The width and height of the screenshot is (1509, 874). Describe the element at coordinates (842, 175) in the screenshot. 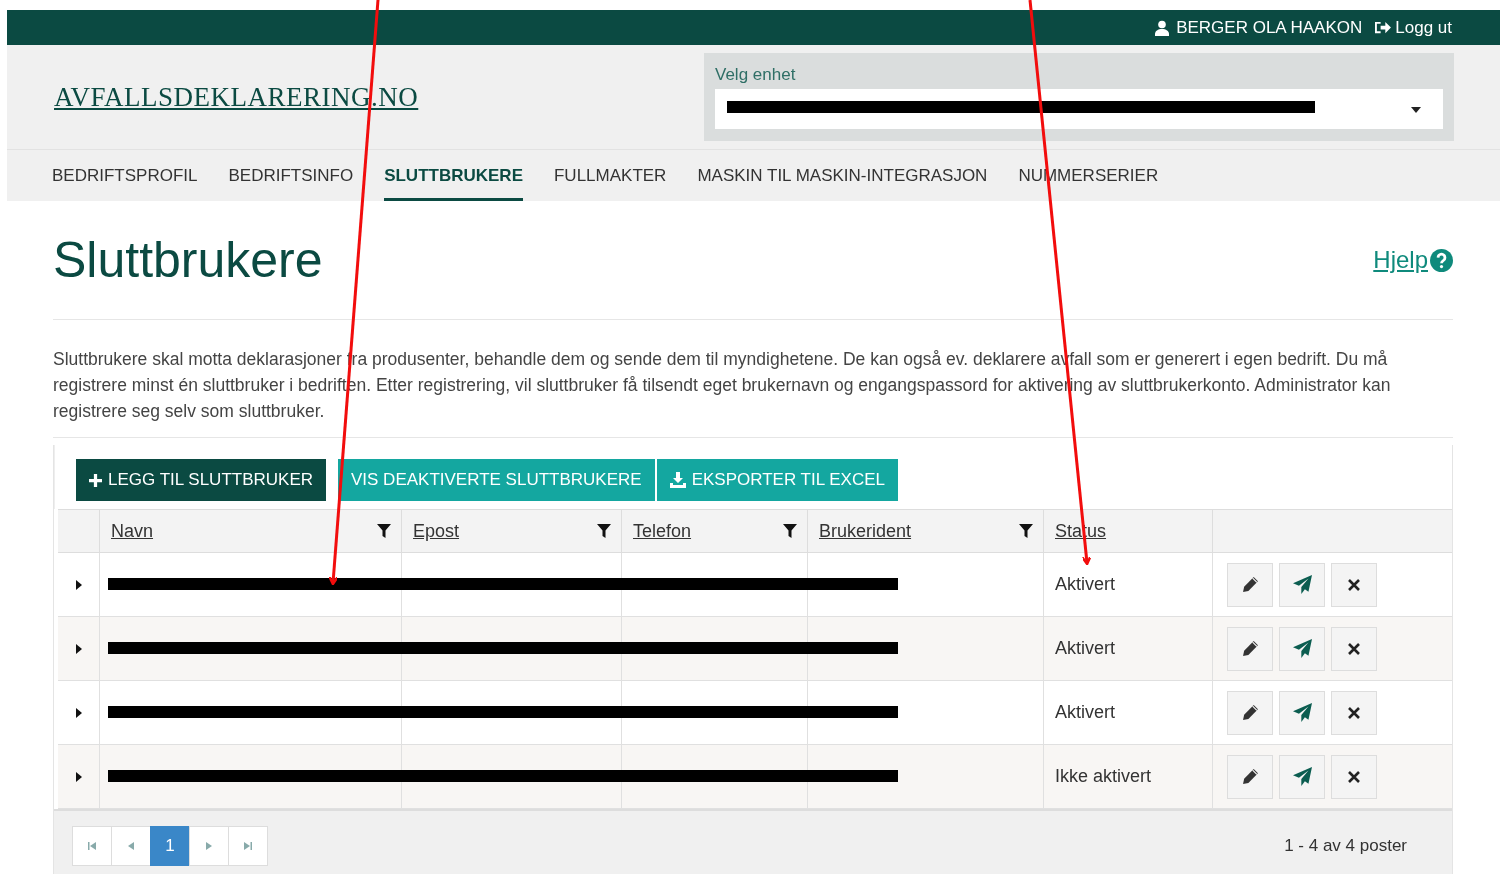

I see `nav-tab: MASKIN TIL MASKIN-INTEGRASJON` at that location.